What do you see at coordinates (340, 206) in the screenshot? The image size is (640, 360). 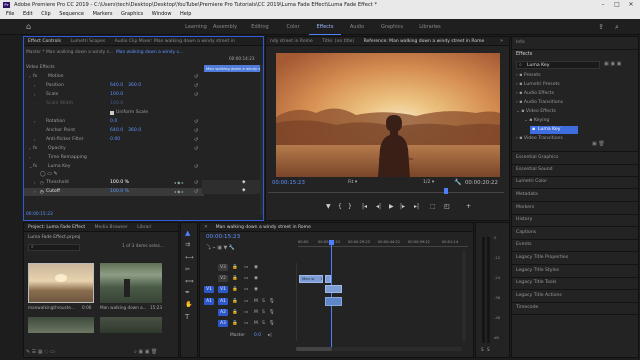 I see `mark-in-icon: {` at bounding box center [340, 206].